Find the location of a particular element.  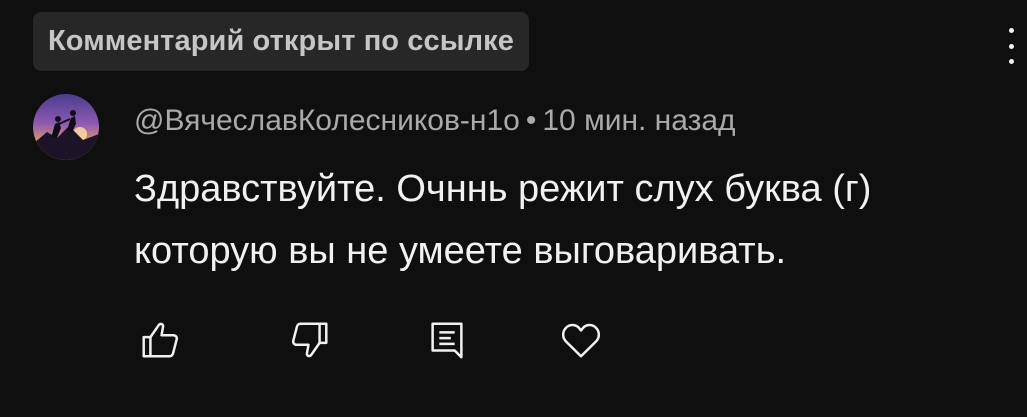

thumbs-up-icon is located at coordinates (160, 340).